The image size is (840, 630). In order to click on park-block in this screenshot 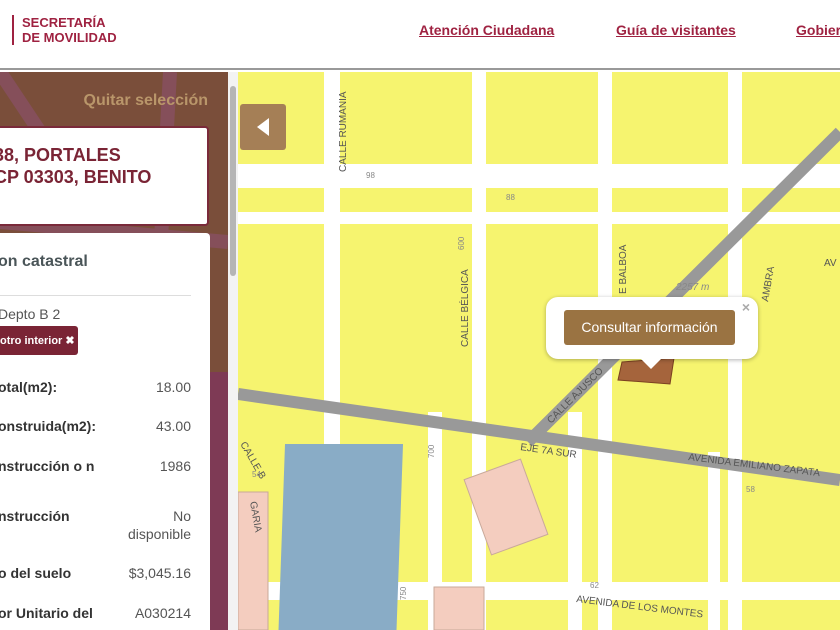, I will do `click(341, 537)`.